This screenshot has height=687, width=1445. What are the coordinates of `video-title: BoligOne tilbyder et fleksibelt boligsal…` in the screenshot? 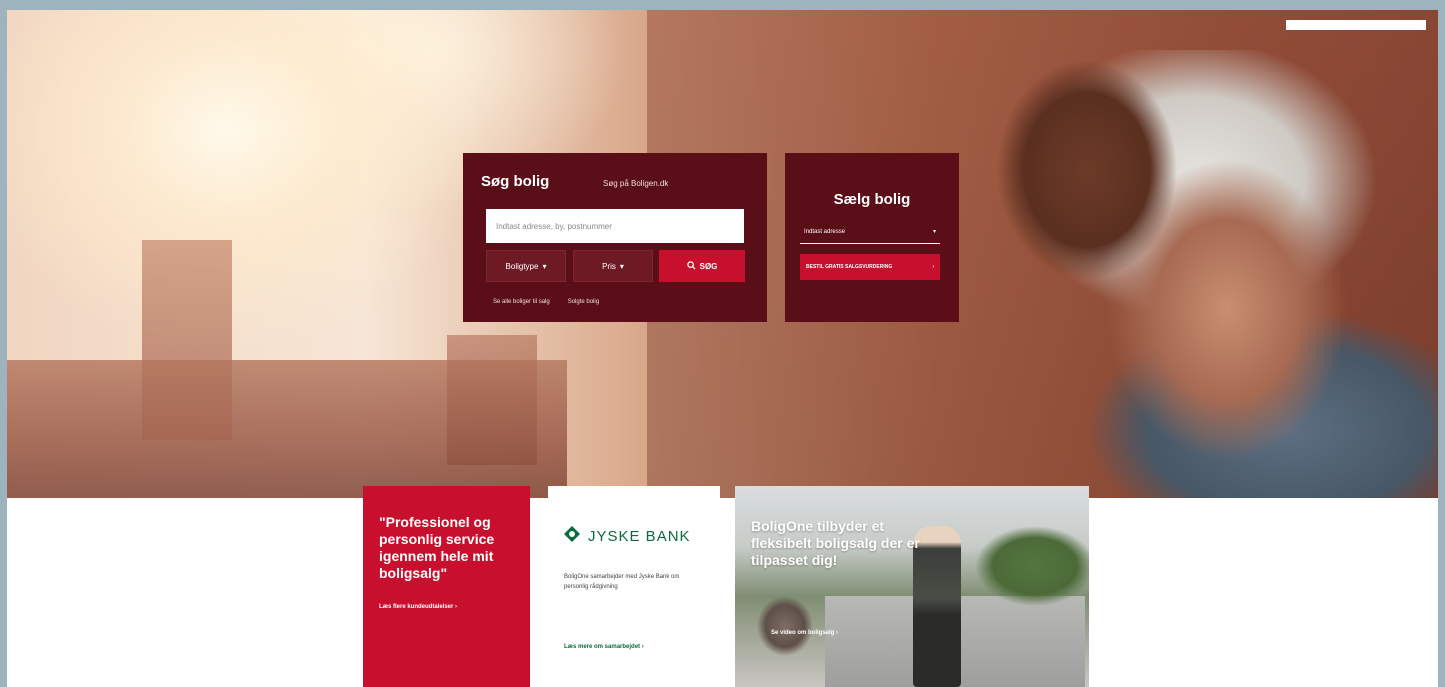 It's located at (835, 543).